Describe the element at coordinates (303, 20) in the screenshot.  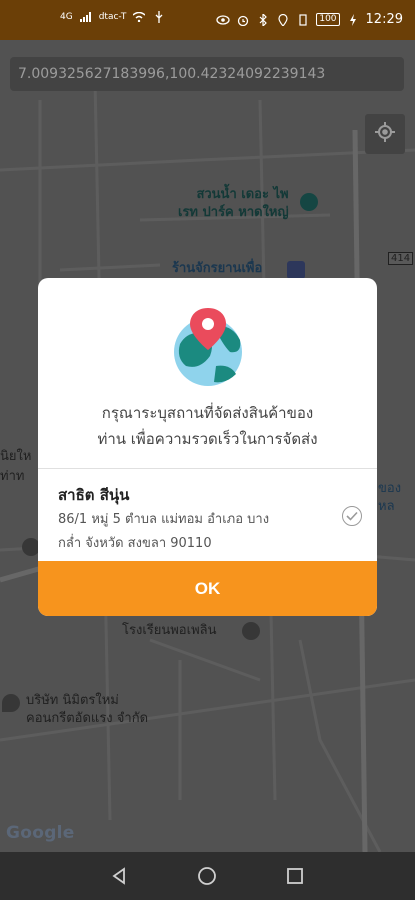
I see `vibrate-icon` at that location.